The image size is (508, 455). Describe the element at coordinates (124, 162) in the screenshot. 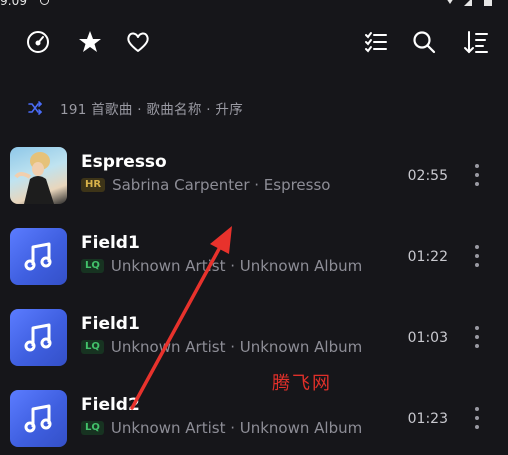

I see `song-title: Espresso` at that location.